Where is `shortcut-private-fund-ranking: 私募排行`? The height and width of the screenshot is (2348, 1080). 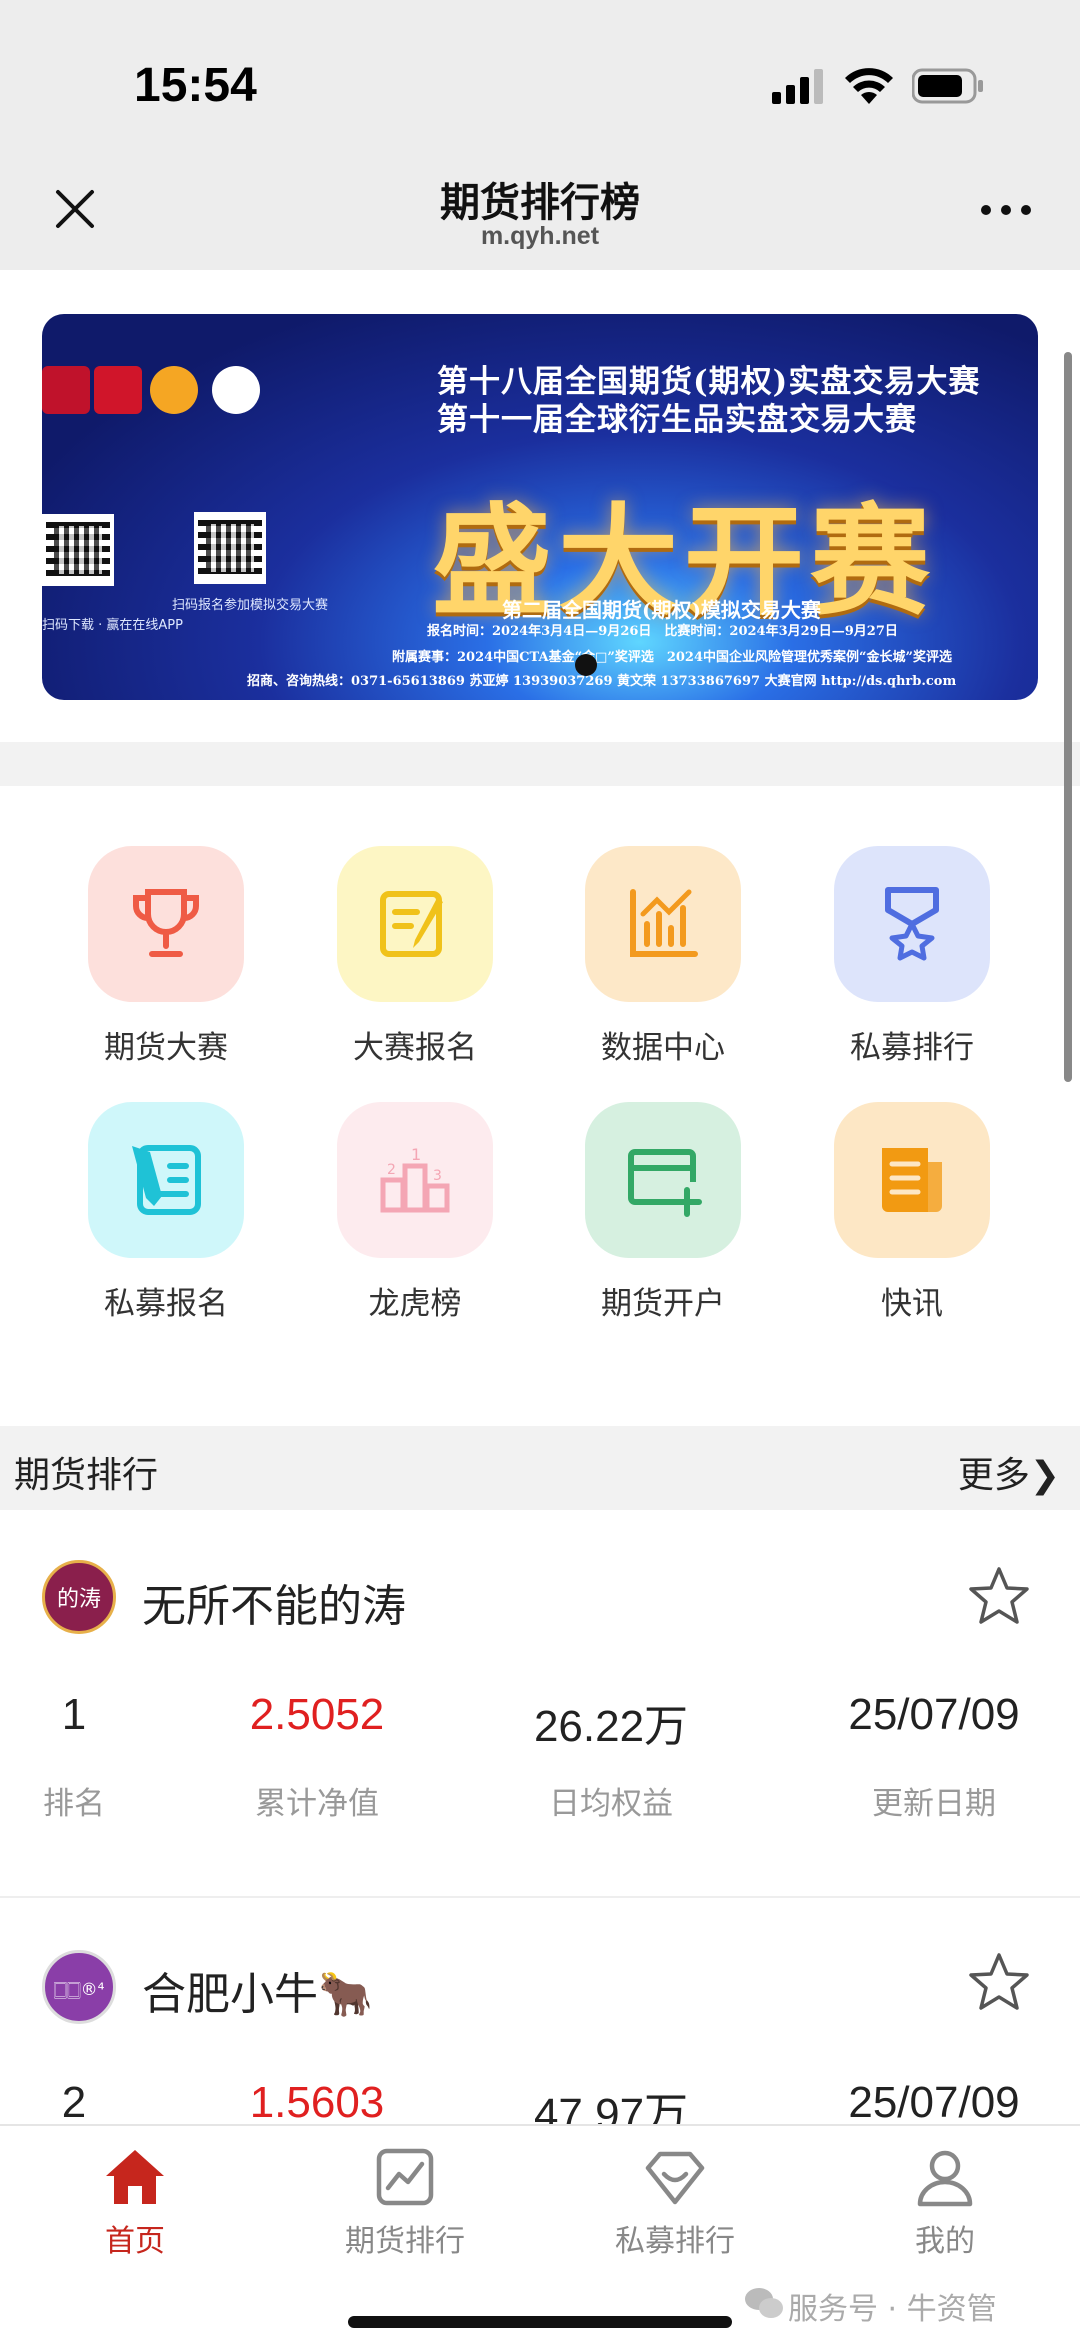 shortcut-private-fund-ranking: 私募排行 is located at coordinates (894, 926).